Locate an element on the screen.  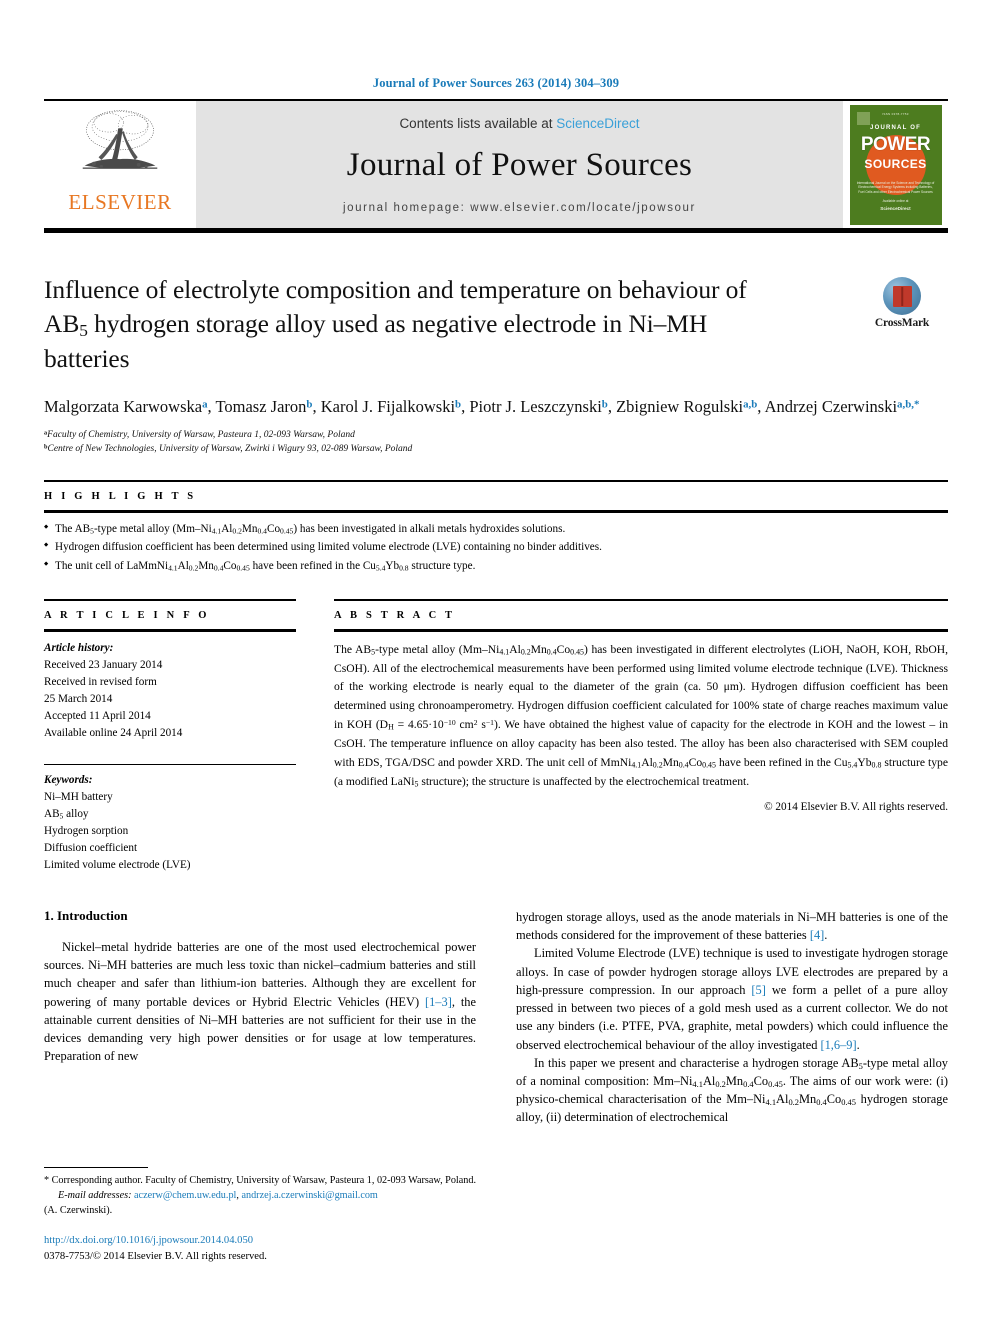
elsevier-logo-block: ELSEVIER is located at coordinates (120, 164).